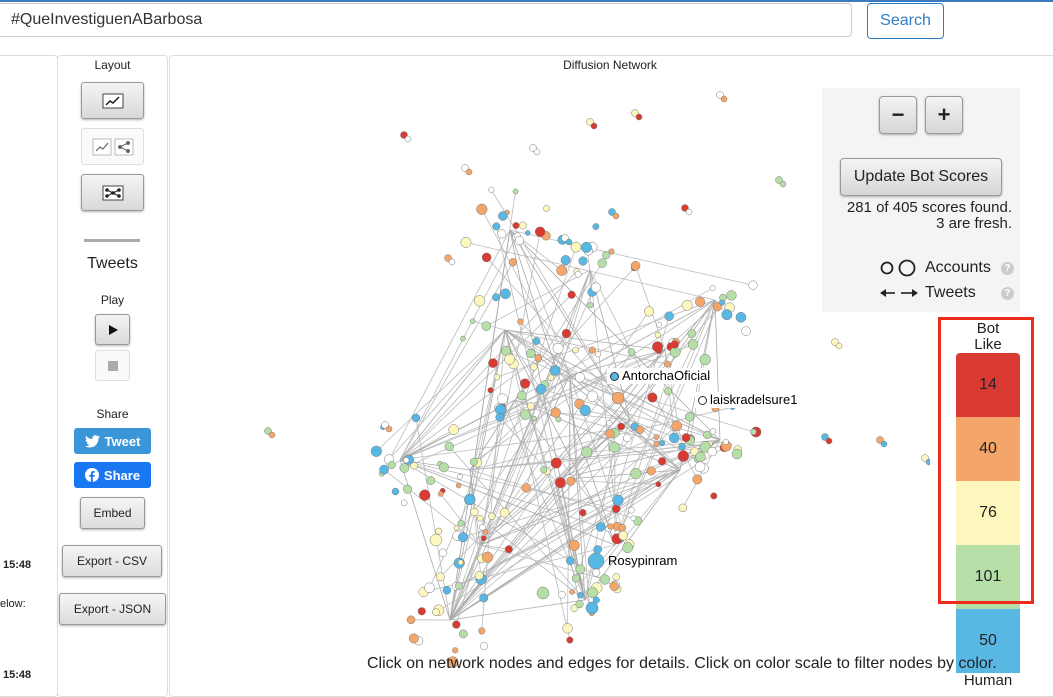  Describe the element at coordinates (426, 20) in the screenshot. I see `search-input` at that location.